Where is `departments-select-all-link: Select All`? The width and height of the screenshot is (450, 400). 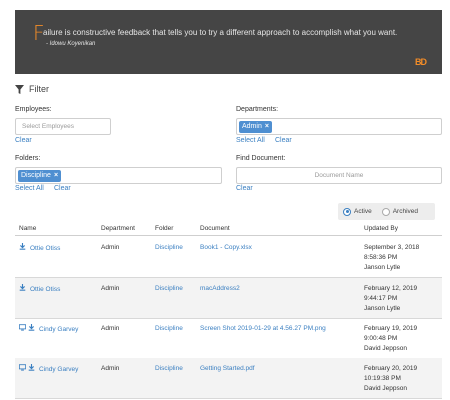
departments-select-all-link: Select All is located at coordinates (250, 140).